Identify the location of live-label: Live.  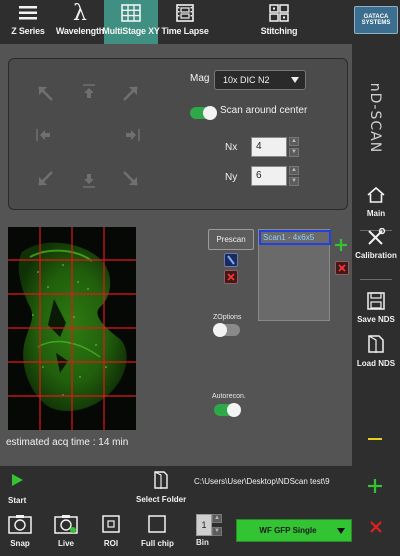
(65, 543).